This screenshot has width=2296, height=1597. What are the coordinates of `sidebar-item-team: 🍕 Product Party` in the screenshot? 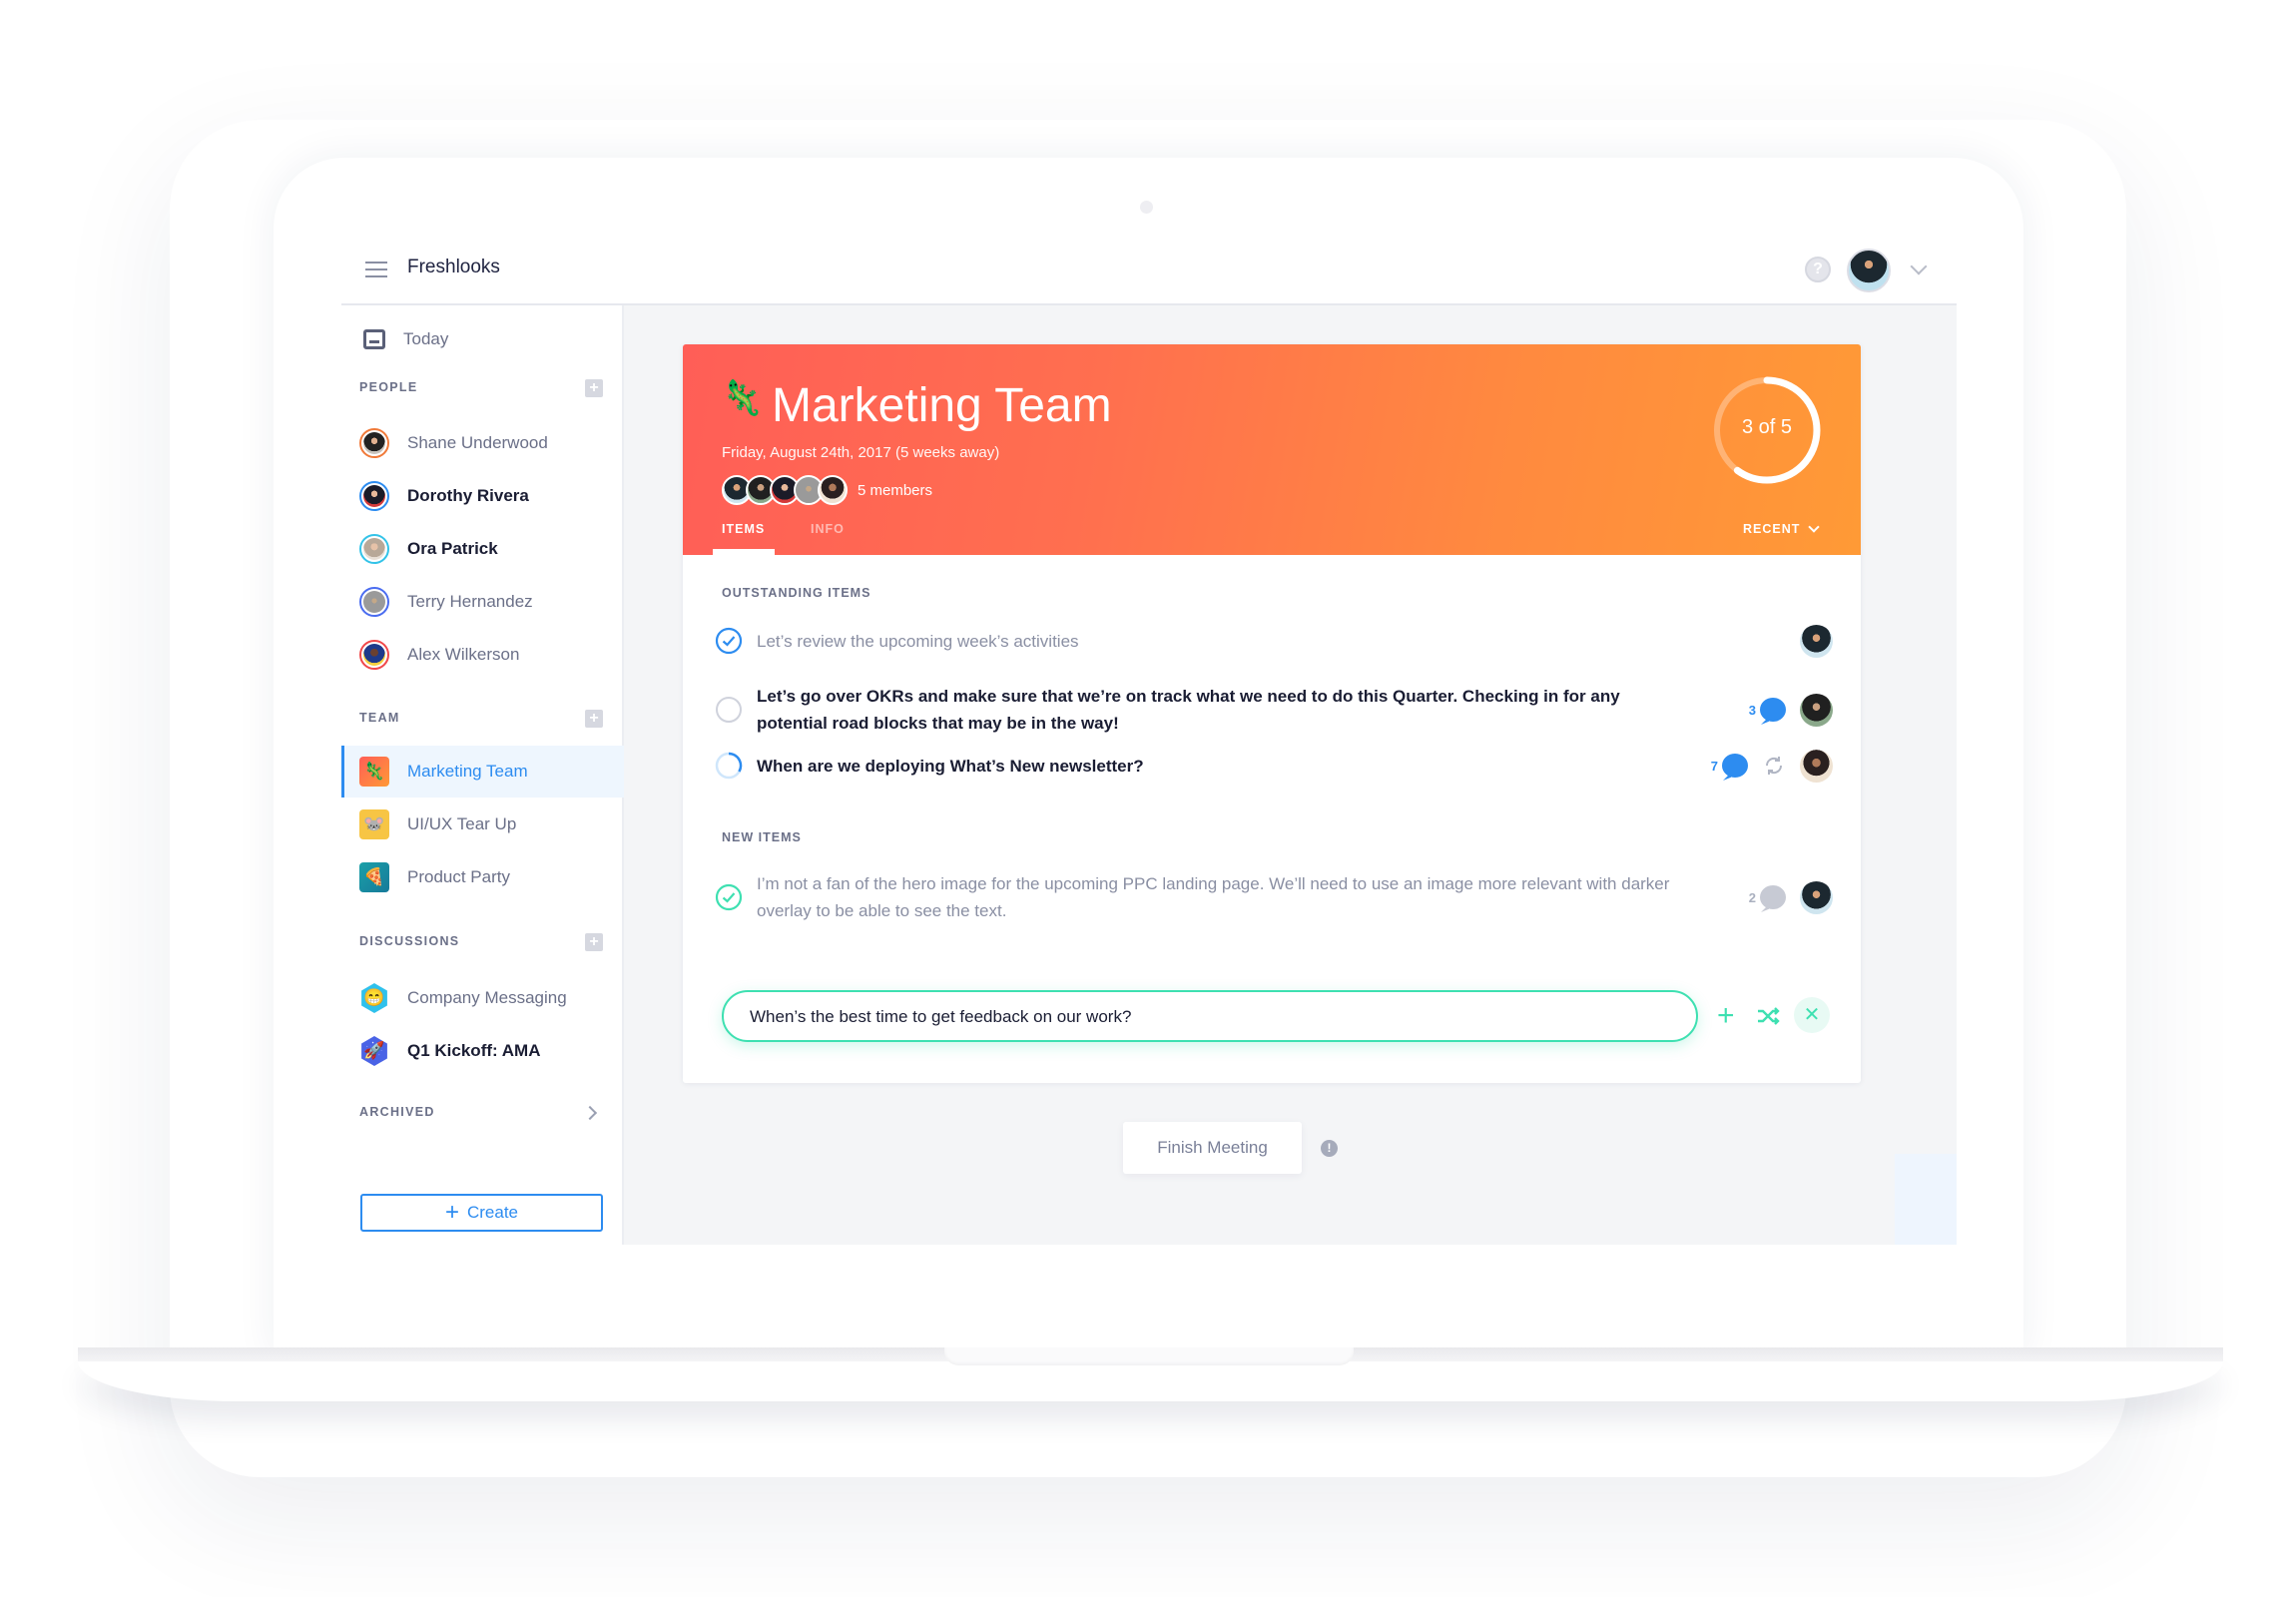 It's located at (482, 877).